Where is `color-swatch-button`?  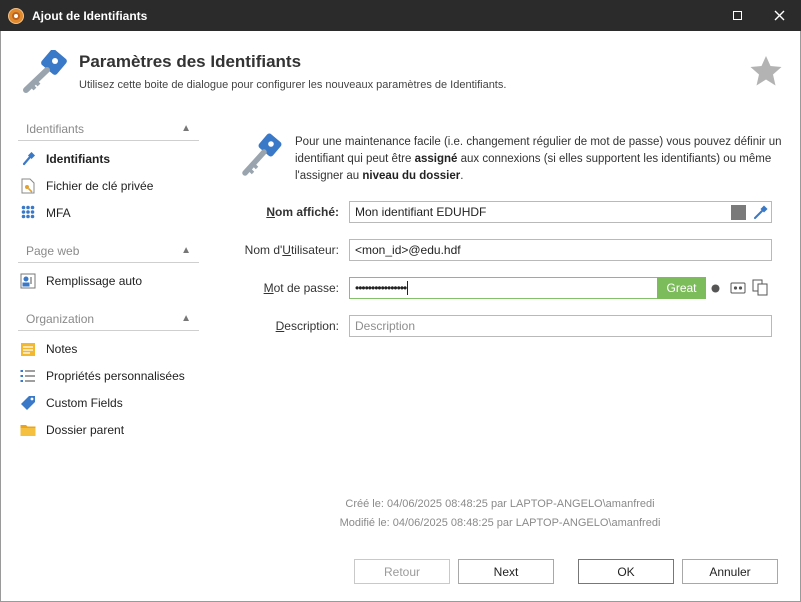
color-swatch-button is located at coordinates (738, 212).